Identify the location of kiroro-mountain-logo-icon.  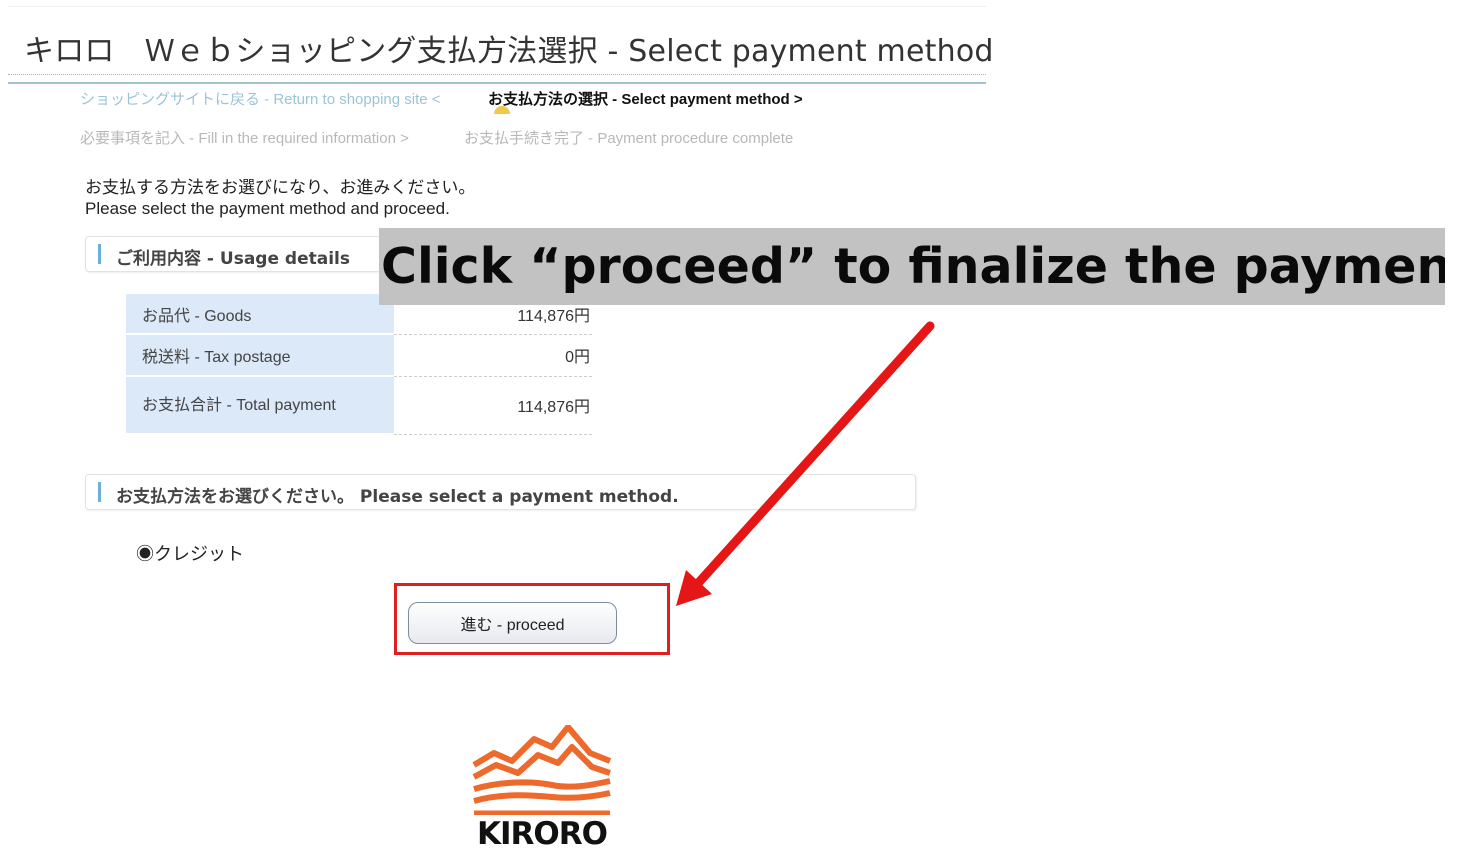
(542, 770).